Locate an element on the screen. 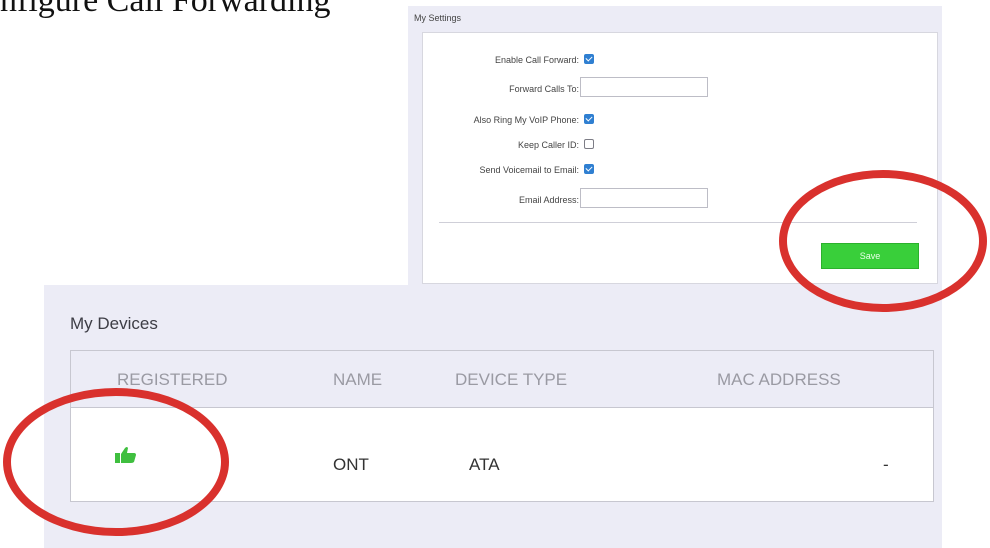 The height and width of the screenshot is (548, 990). enable-call-forward-checkbox is located at coordinates (589, 59).